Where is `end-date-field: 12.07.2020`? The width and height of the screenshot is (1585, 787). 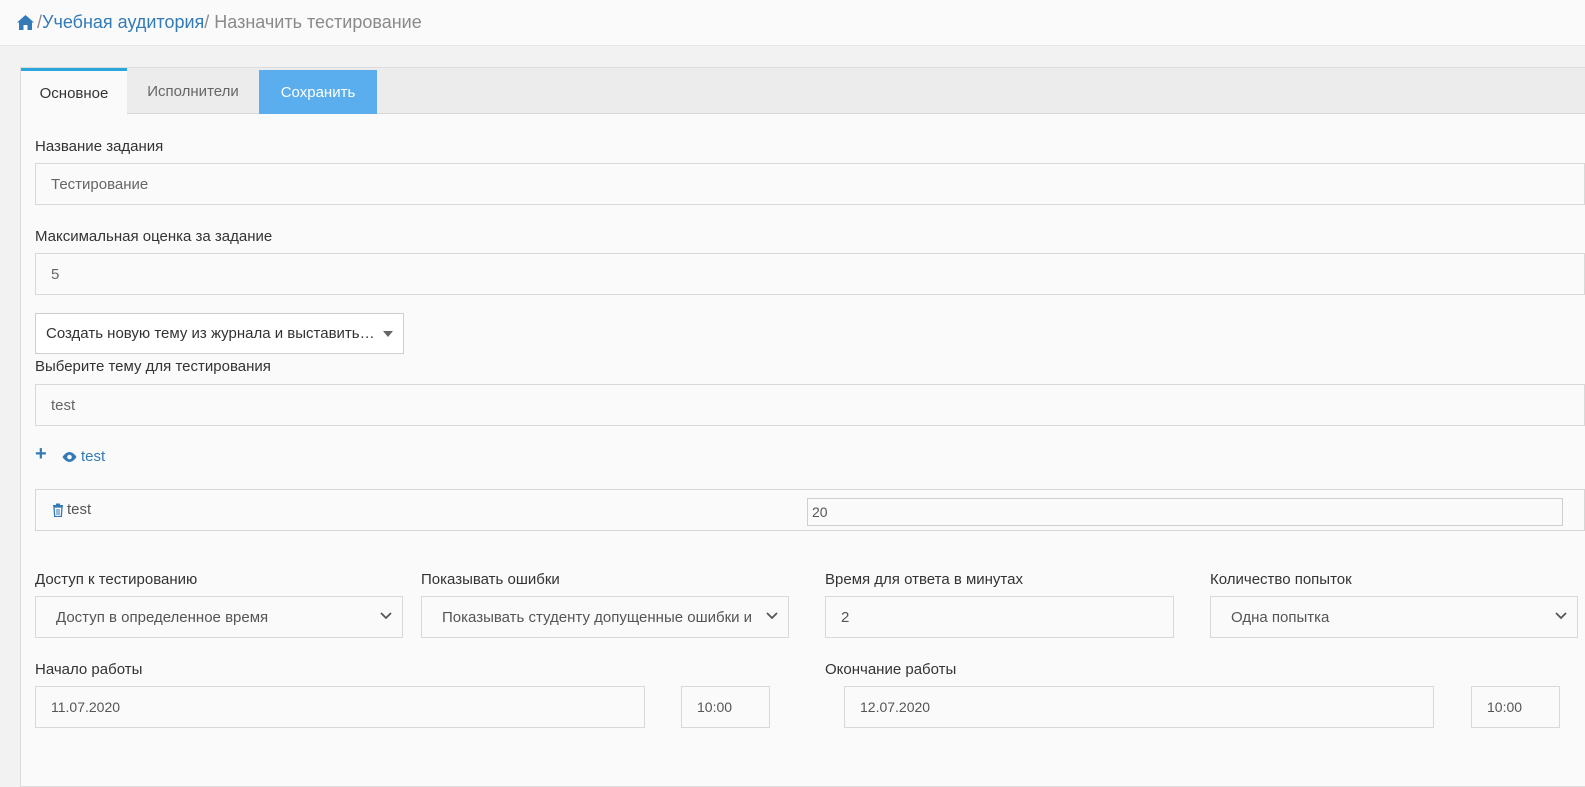 end-date-field: 12.07.2020 is located at coordinates (1139, 707).